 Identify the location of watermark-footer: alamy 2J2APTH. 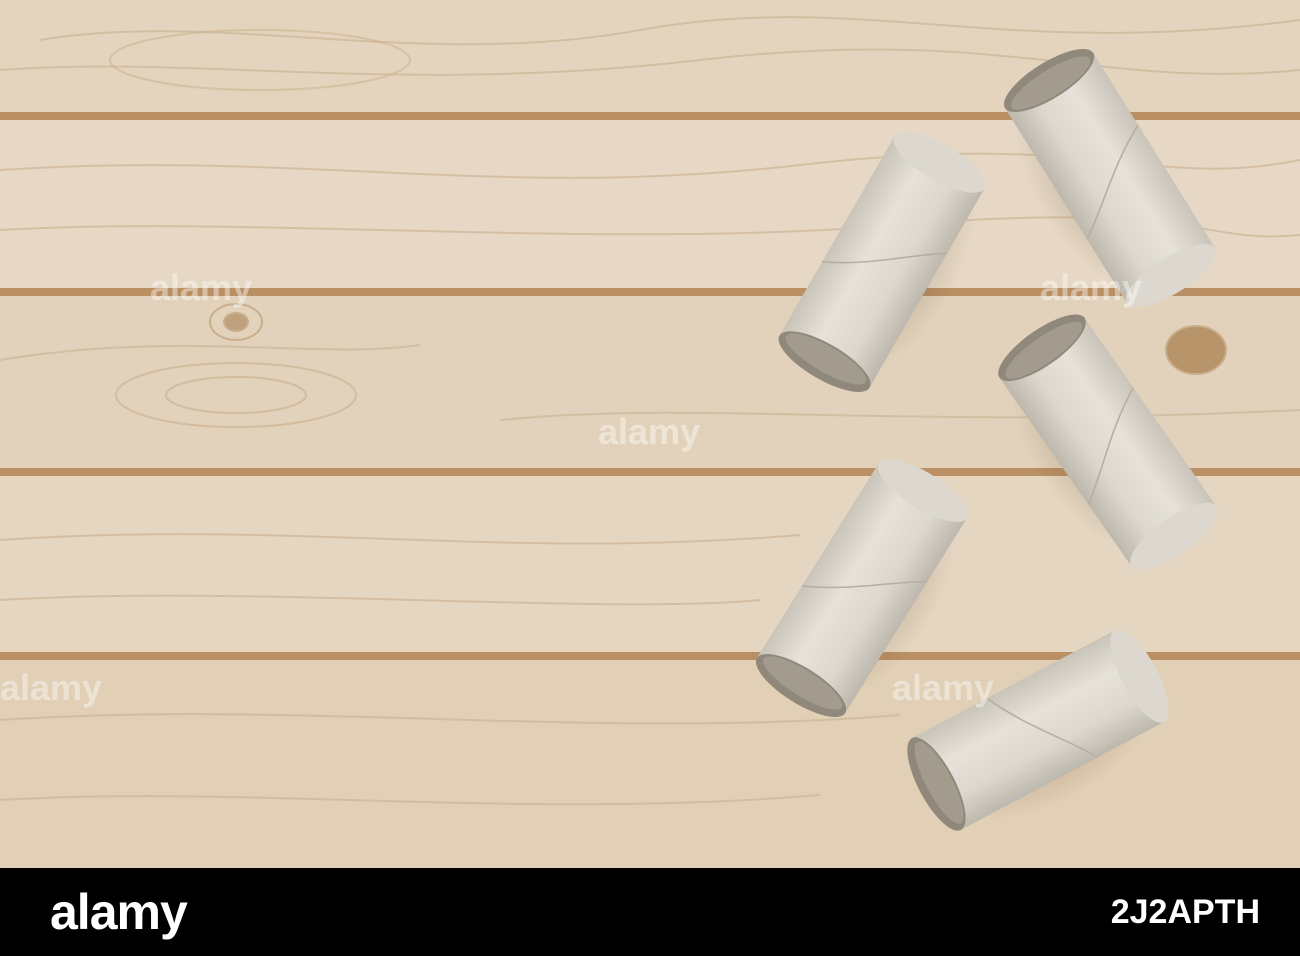
(650, 912).